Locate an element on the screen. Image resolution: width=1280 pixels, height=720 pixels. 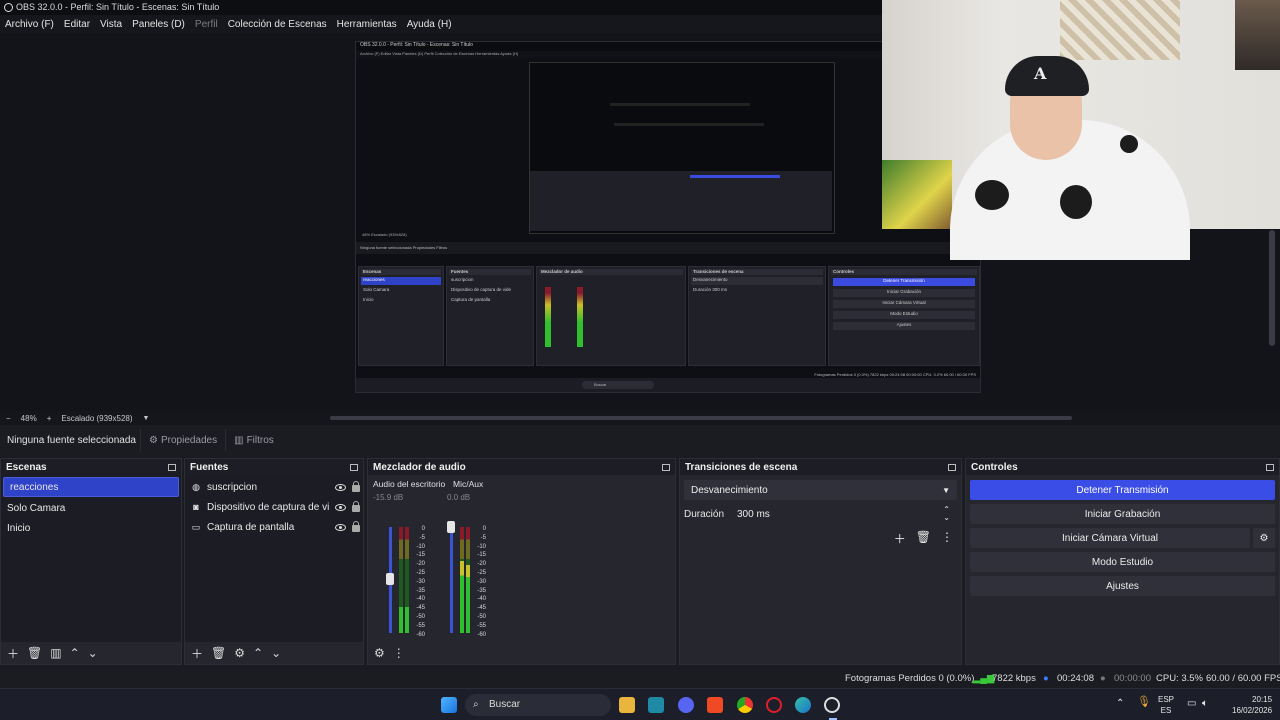
taskbar-search: ⌕ Buscar is located at coordinates (538, 705).